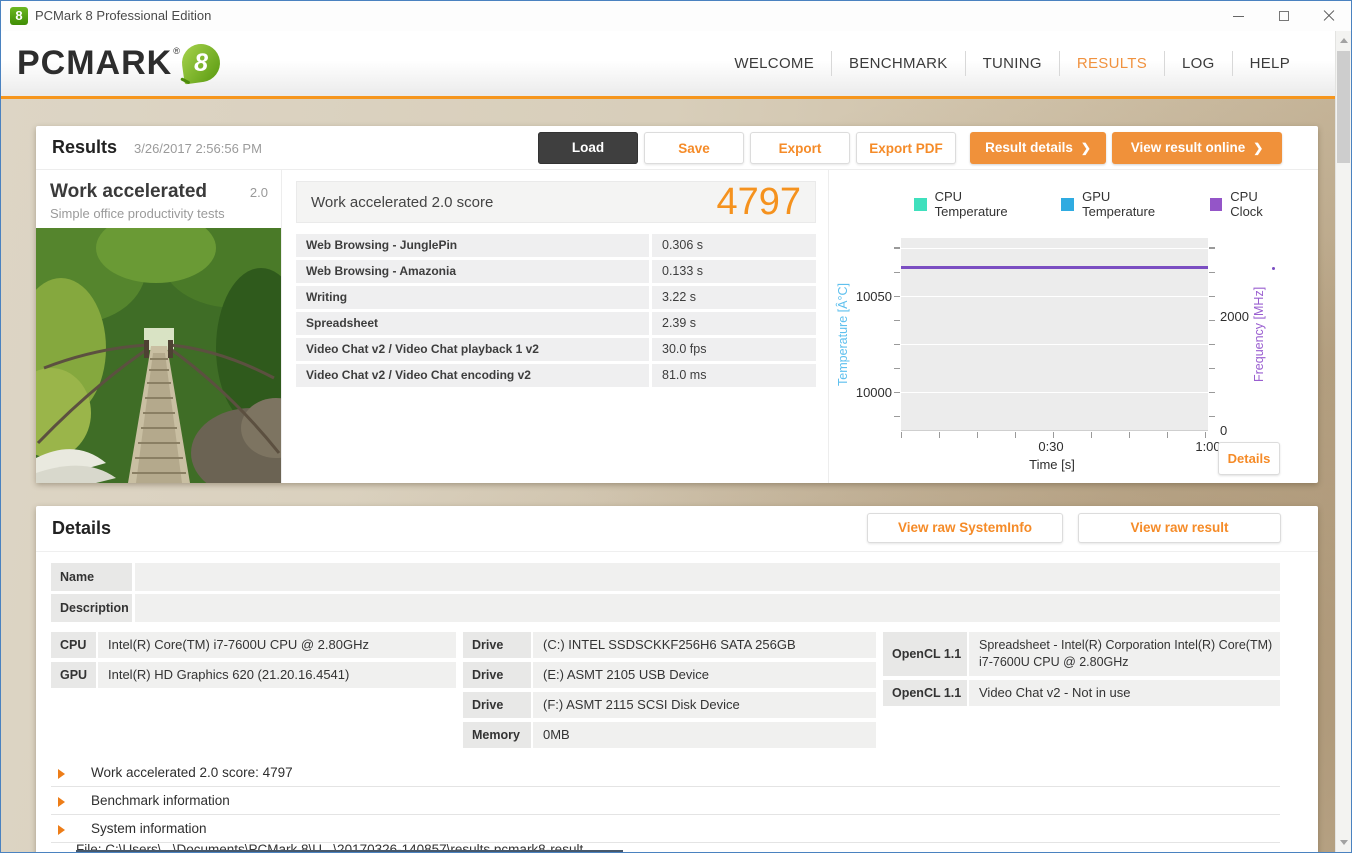 This screenshot has height=853, width=1352. I want to click on maximize-button, so click(1283, 16).